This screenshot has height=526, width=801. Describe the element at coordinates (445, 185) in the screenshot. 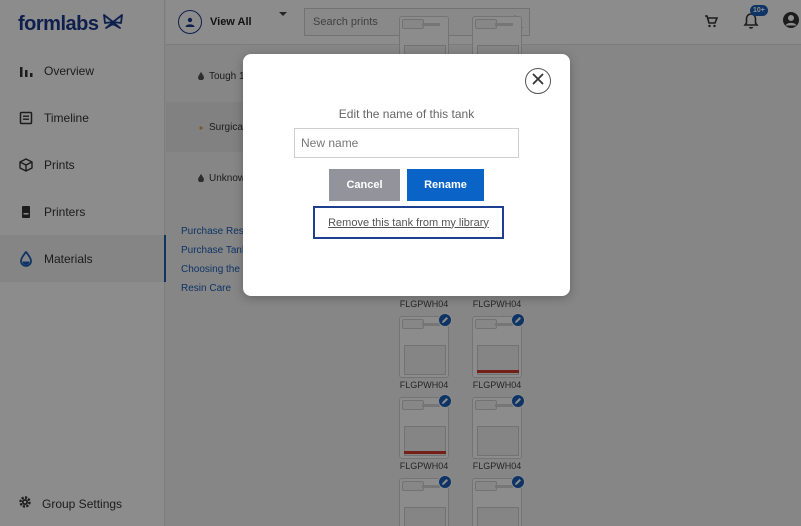

I see `rename-button: Rename` at that location.